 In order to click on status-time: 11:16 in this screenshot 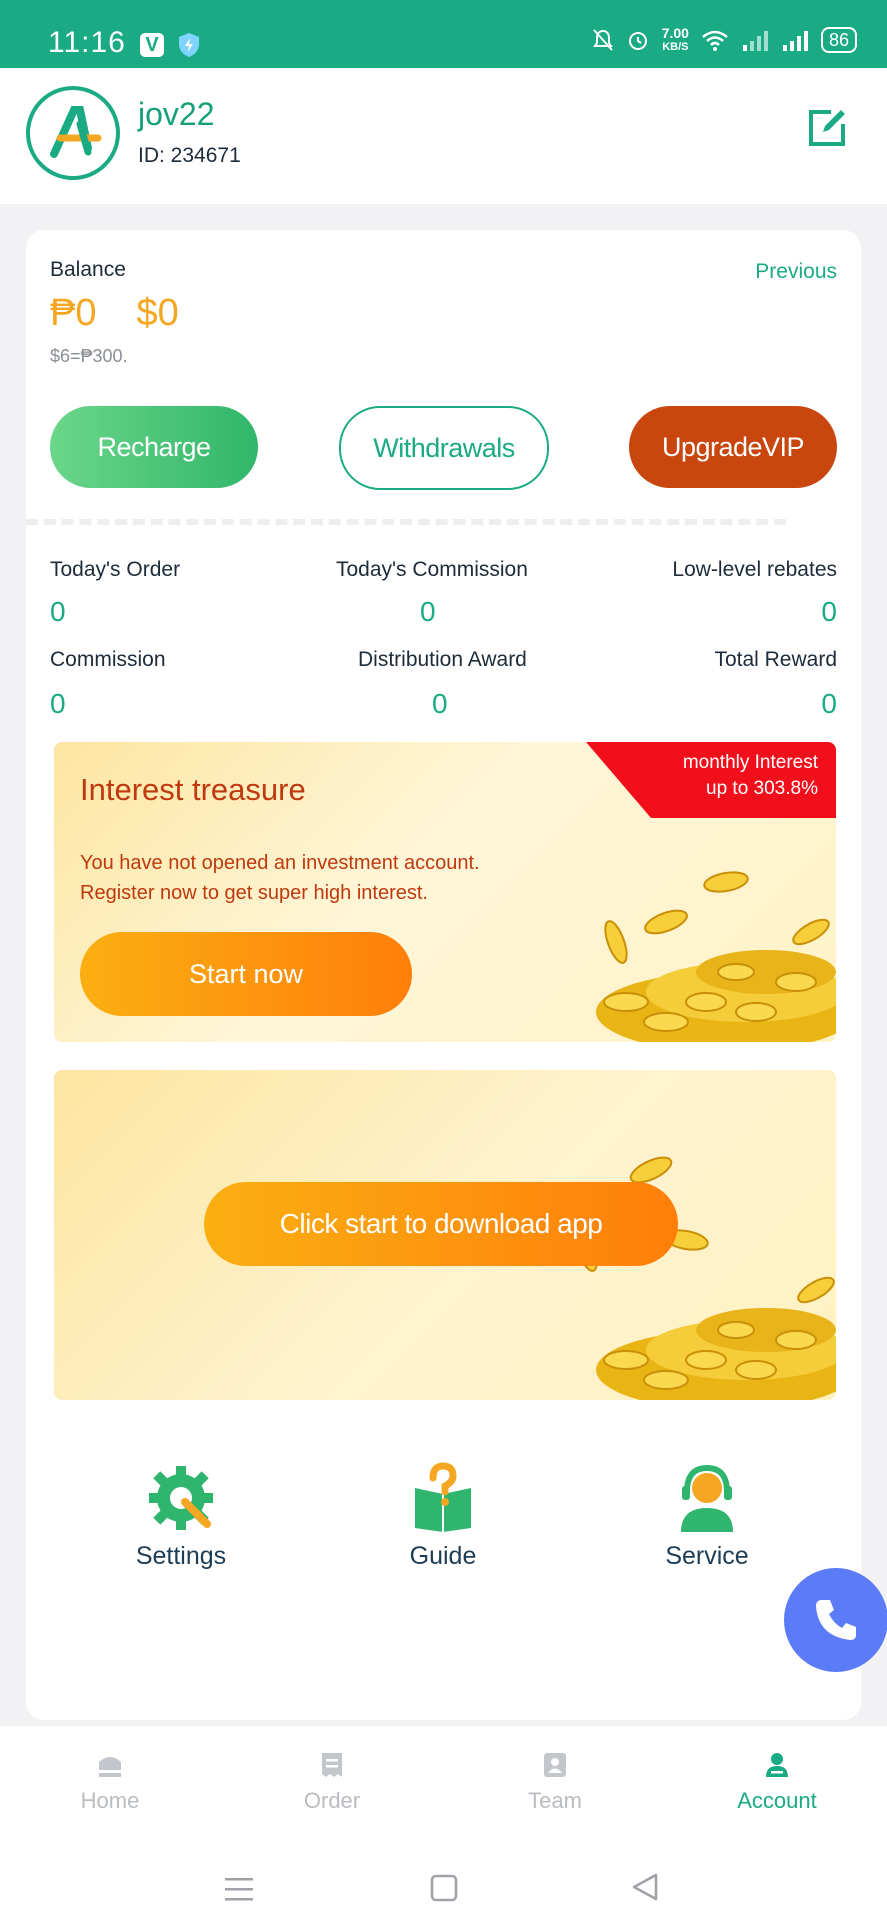, I will do `click(87, 42)`.